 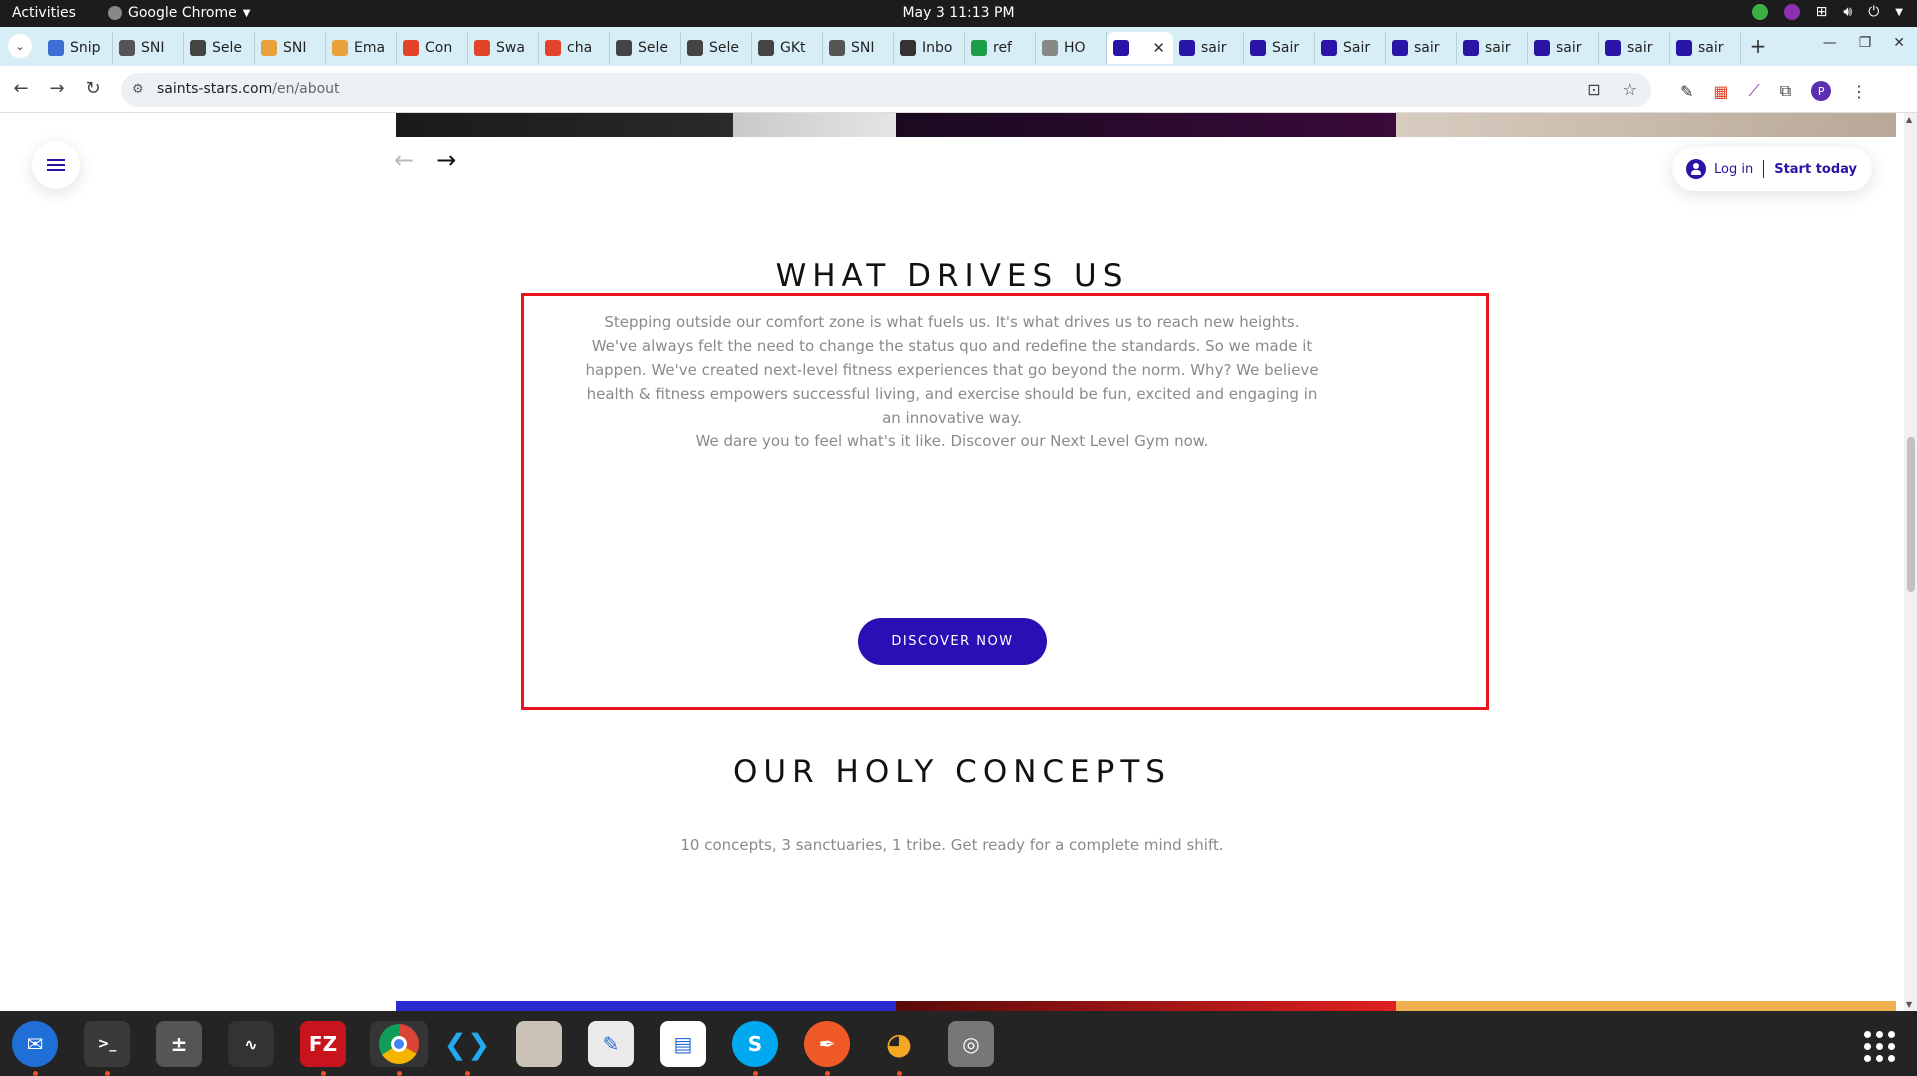 What do you see at coordinates (611, 1044) in the screenshot?
I see `text-editor-icon: ✎` at bounding box center [611, 1044].